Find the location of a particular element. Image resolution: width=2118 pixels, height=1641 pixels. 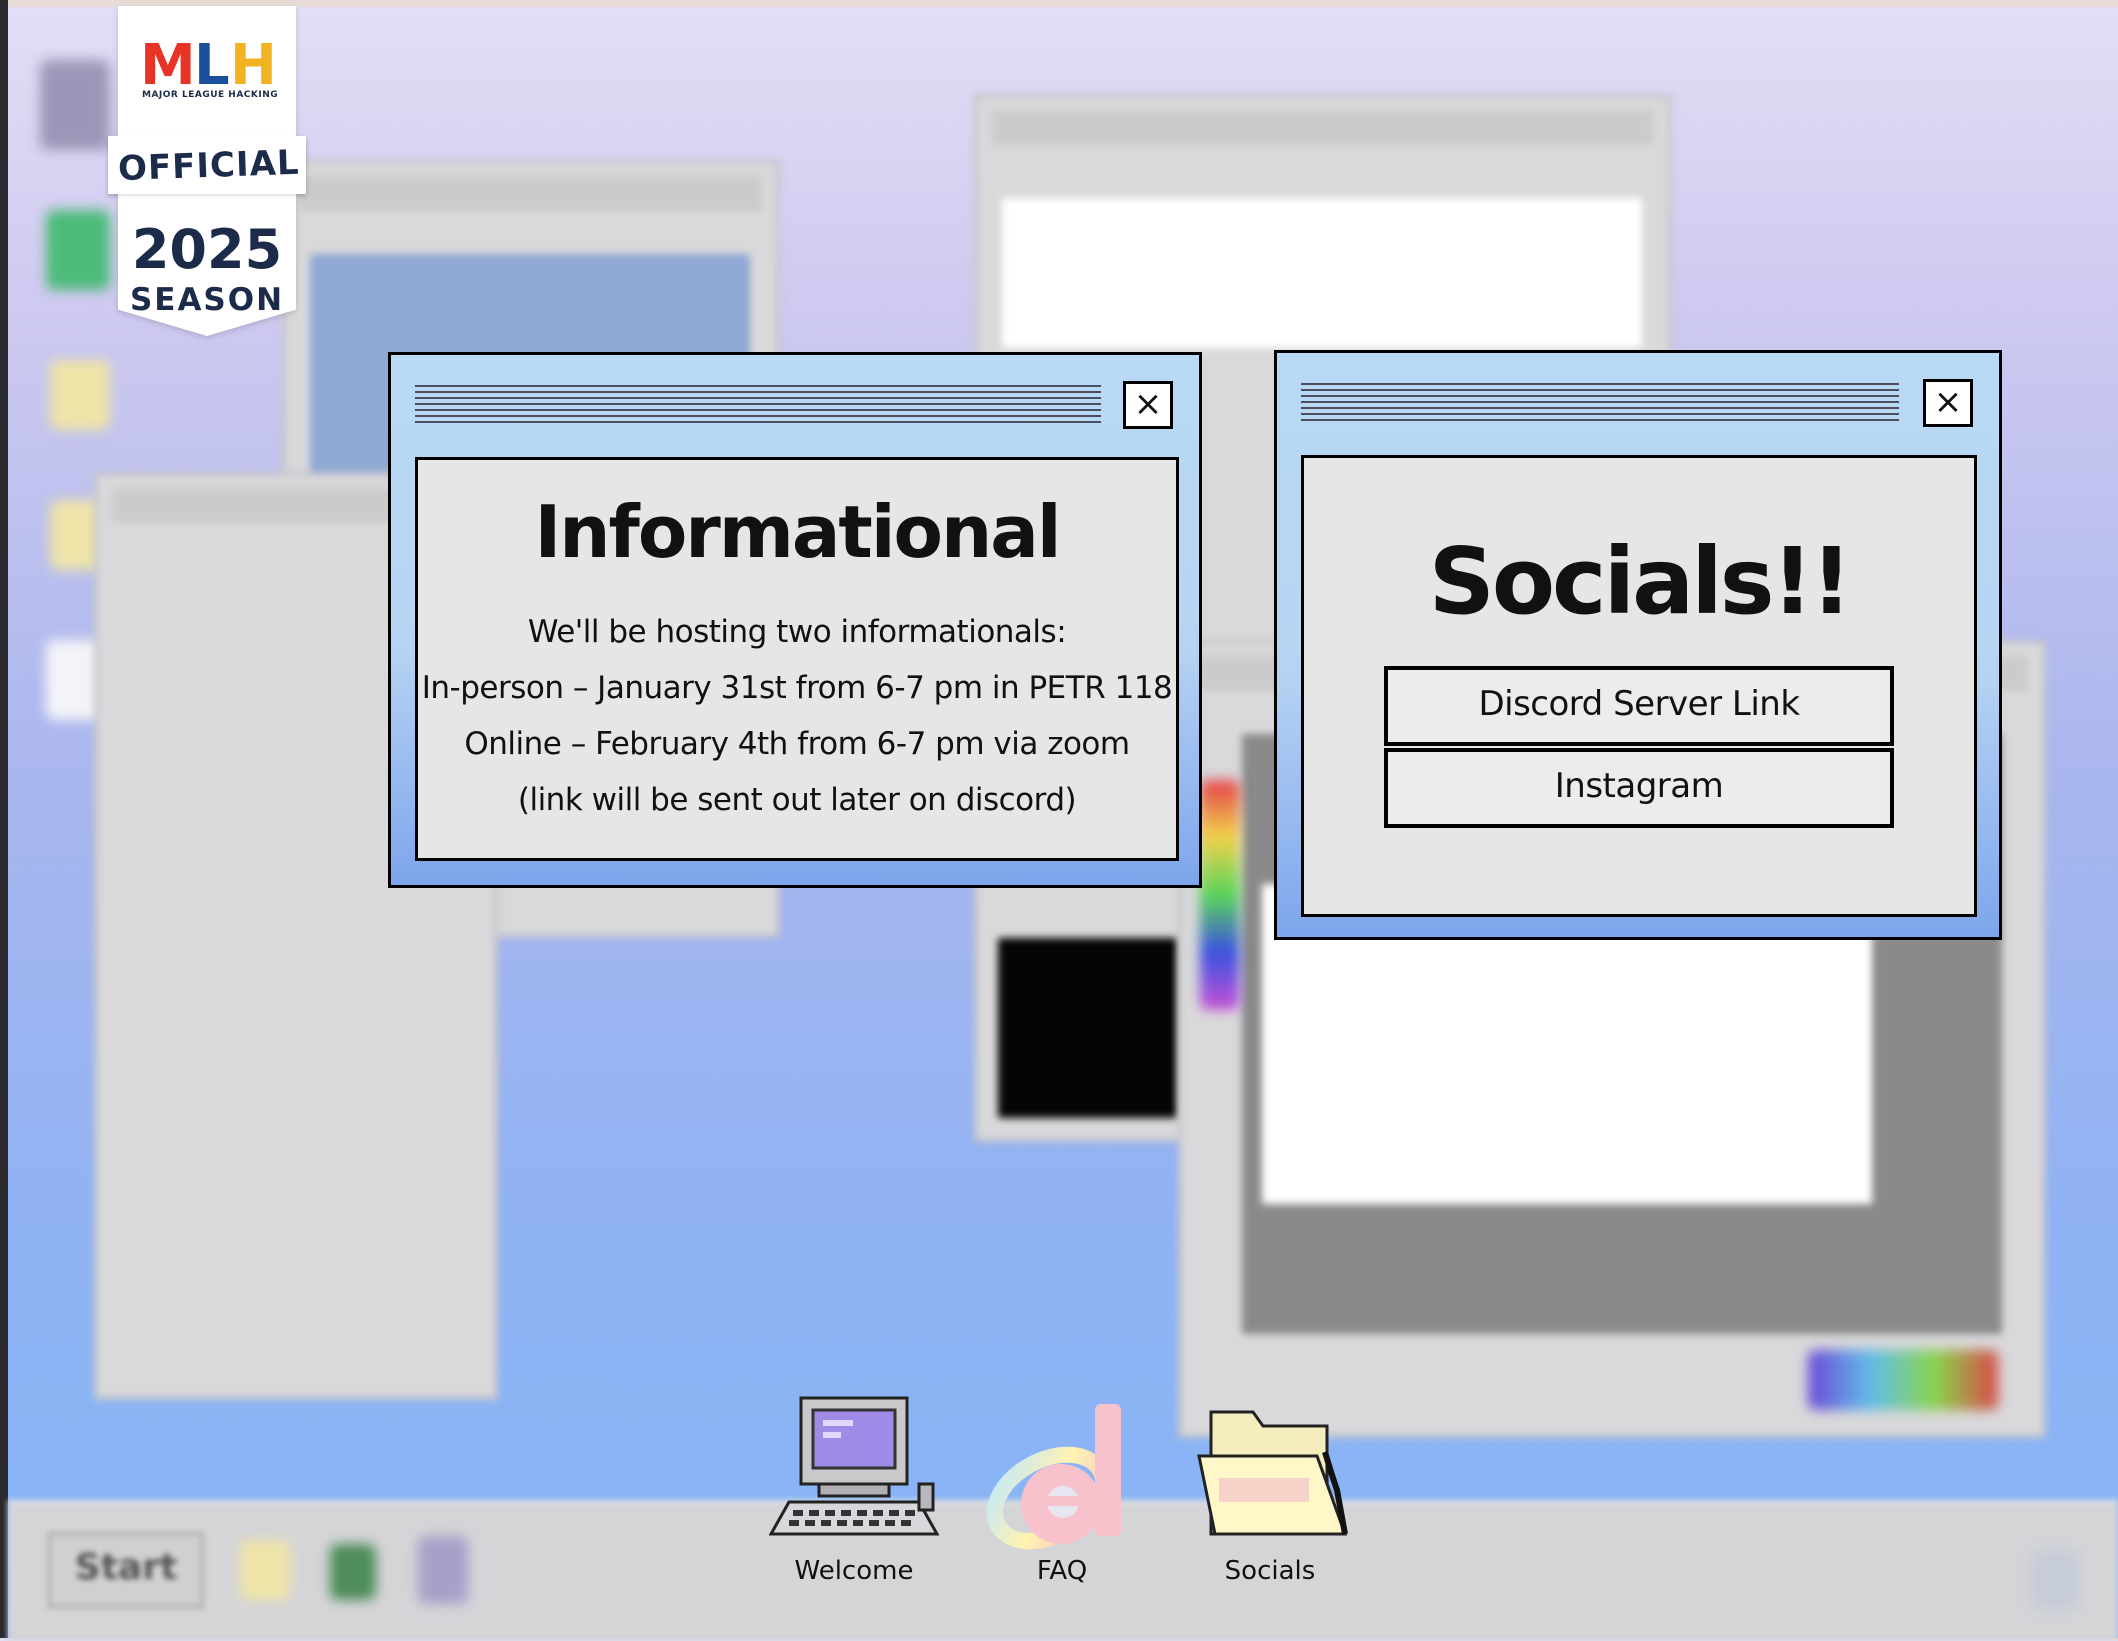

faq-desktop-icon: FAQ is located at coordinates (1062, 1489).